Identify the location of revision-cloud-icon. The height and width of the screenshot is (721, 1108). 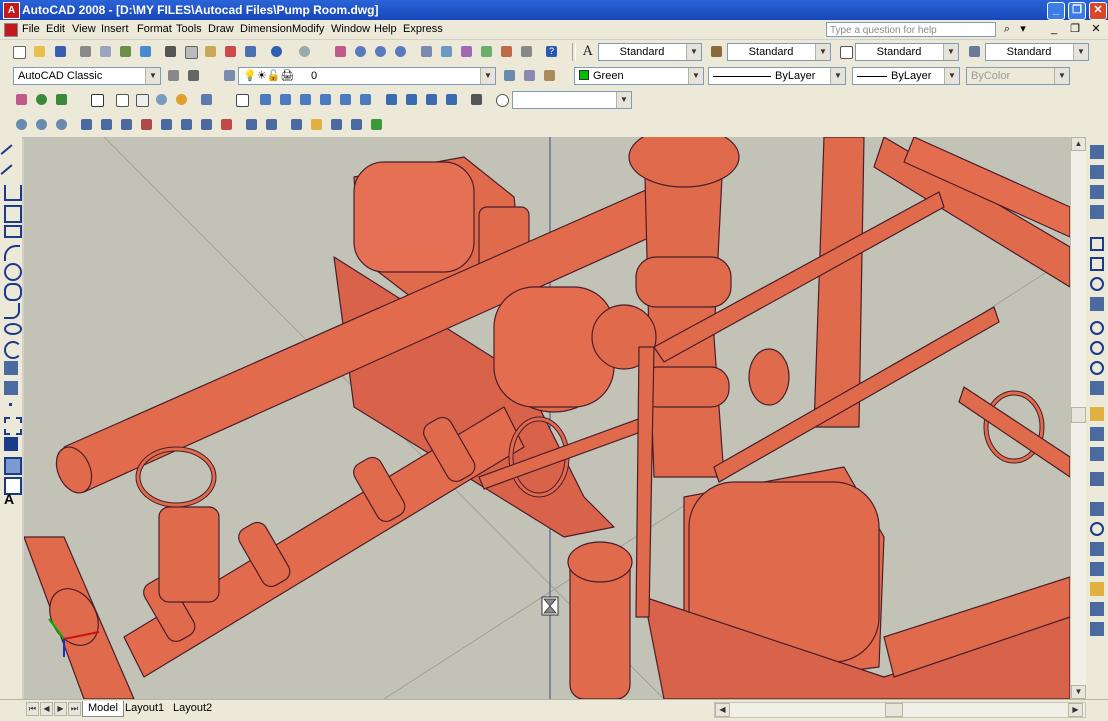
(13, 292).